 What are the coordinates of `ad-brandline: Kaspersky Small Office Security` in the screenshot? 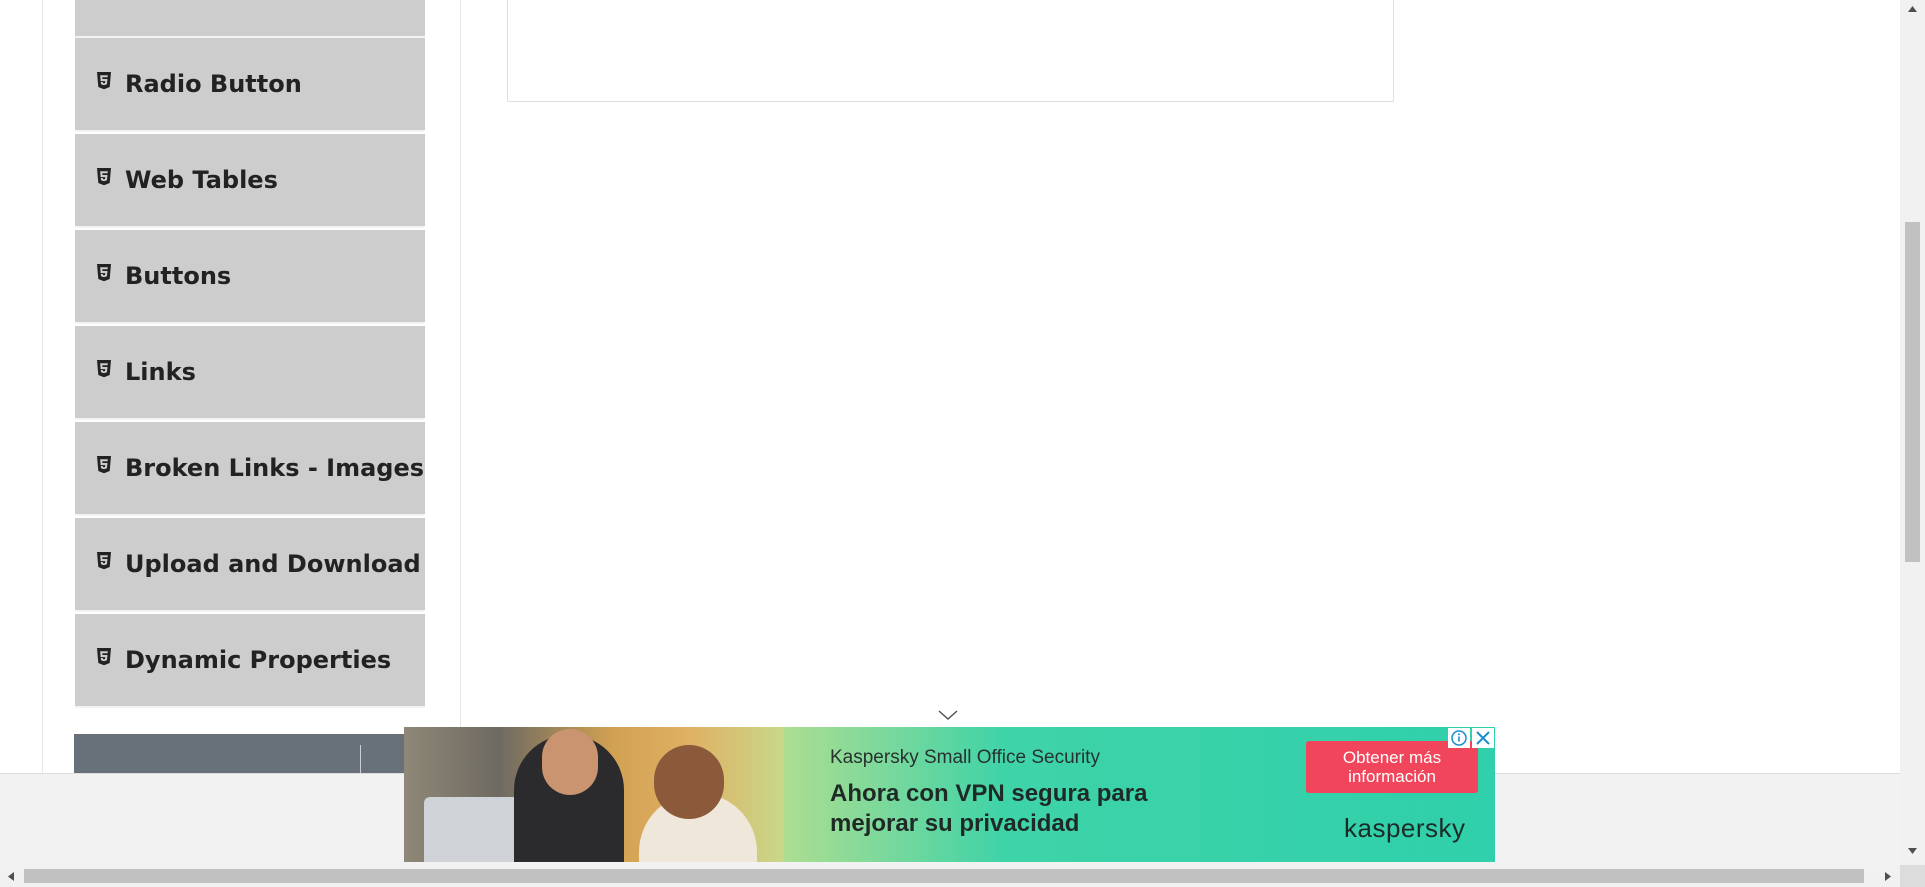 It's located at (965, 757).